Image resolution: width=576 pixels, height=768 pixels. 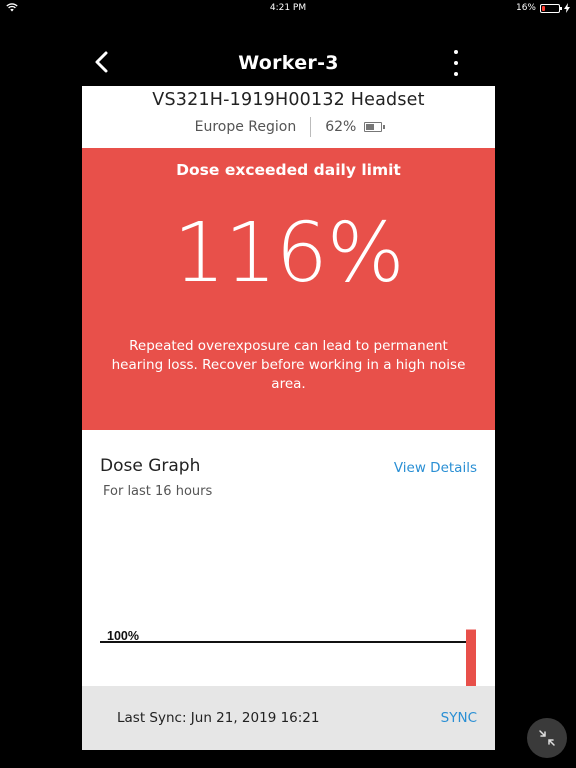 I want to click on sync-button: SYNC, so click(x=459, y=718).